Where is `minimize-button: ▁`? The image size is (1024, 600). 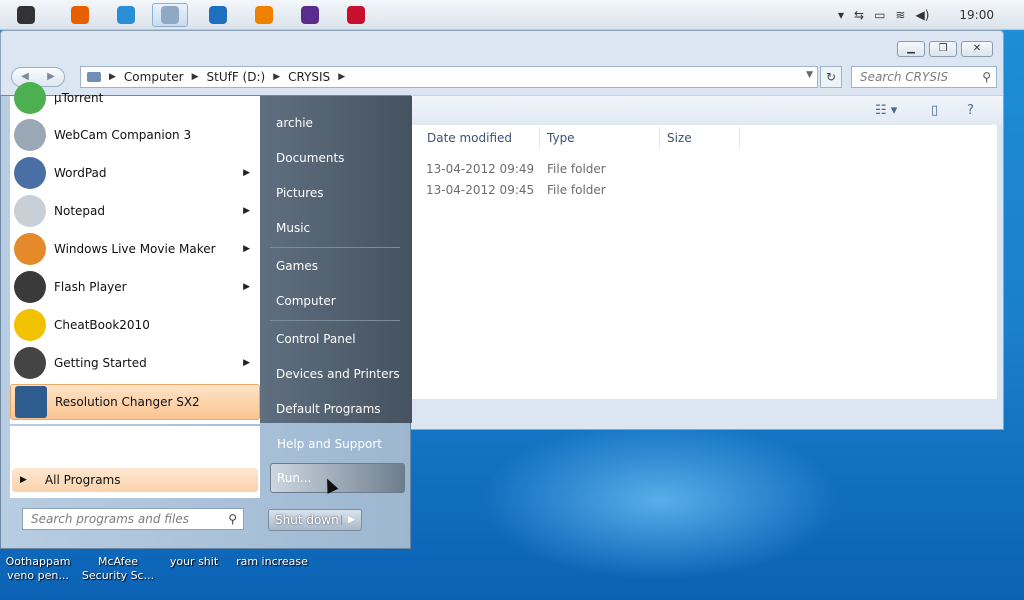 minimize-button: ▁ is located at coordinates (911, 49).